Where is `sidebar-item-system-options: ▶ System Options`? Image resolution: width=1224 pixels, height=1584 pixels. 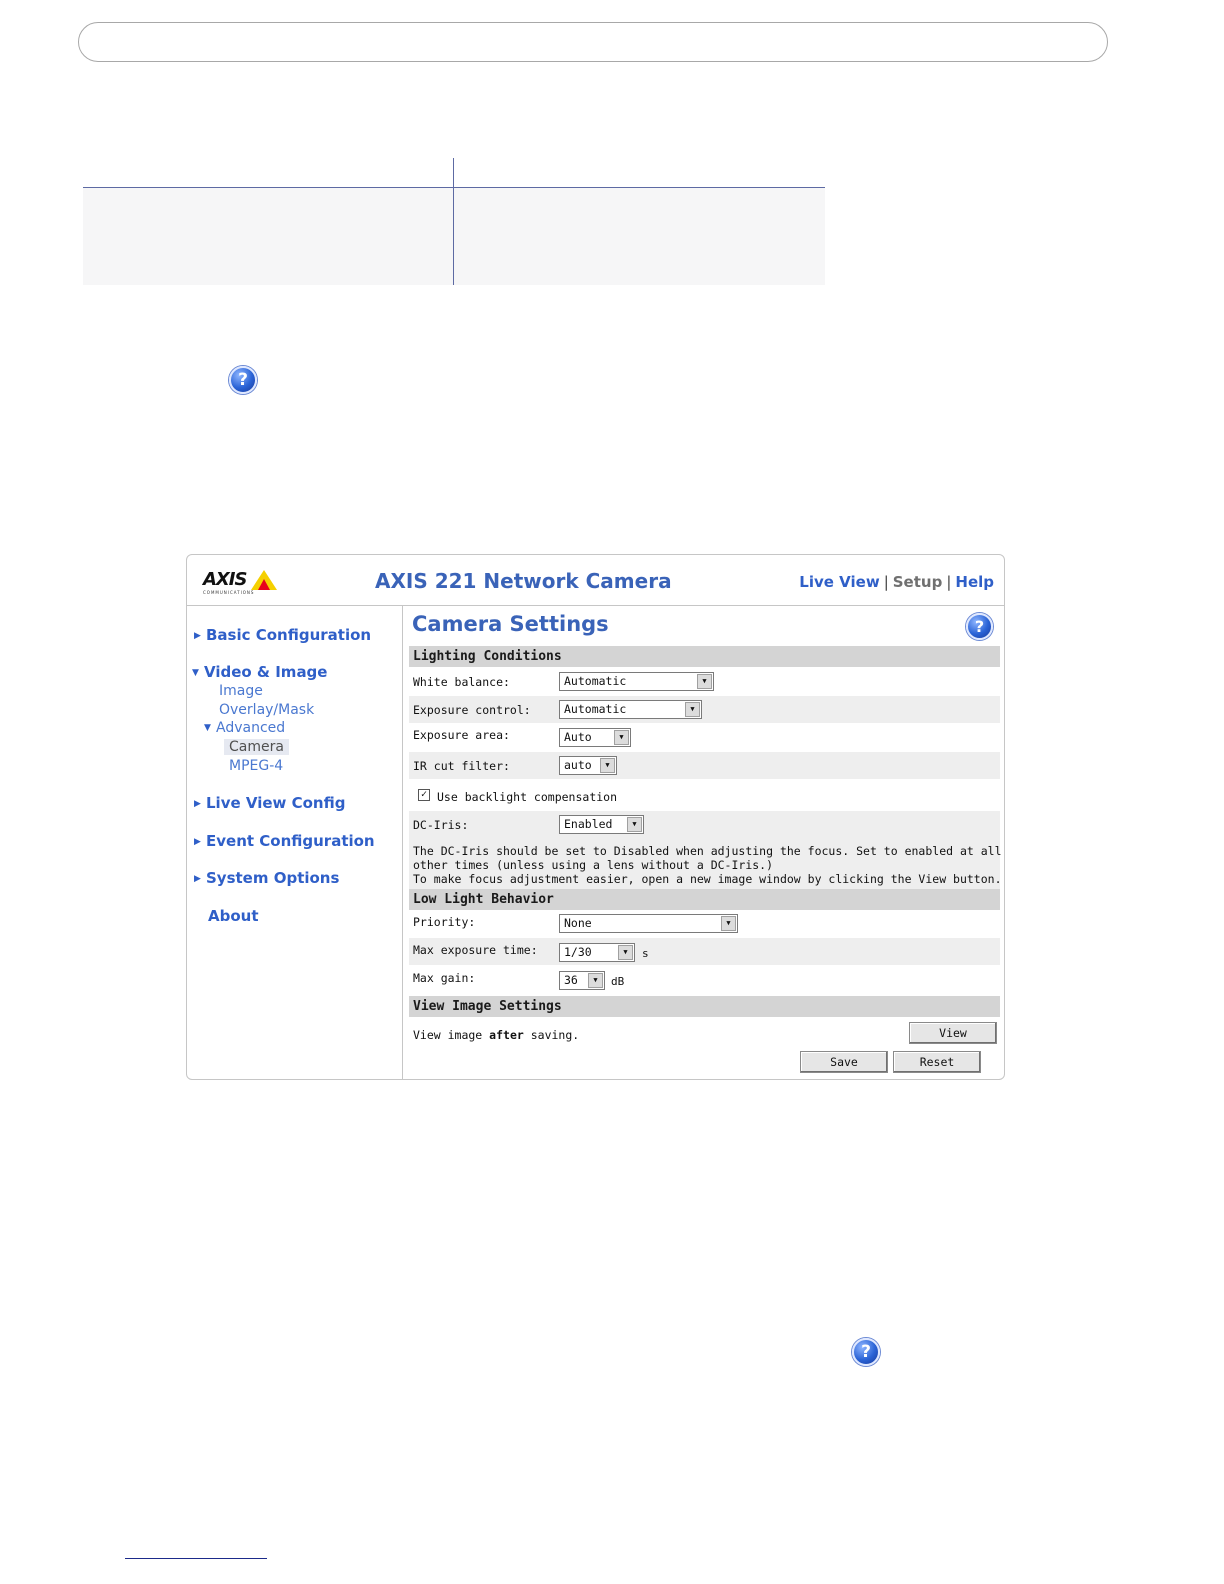
sidebar-item-system-options: ▶ System Options is located at coordinates (266, 878).